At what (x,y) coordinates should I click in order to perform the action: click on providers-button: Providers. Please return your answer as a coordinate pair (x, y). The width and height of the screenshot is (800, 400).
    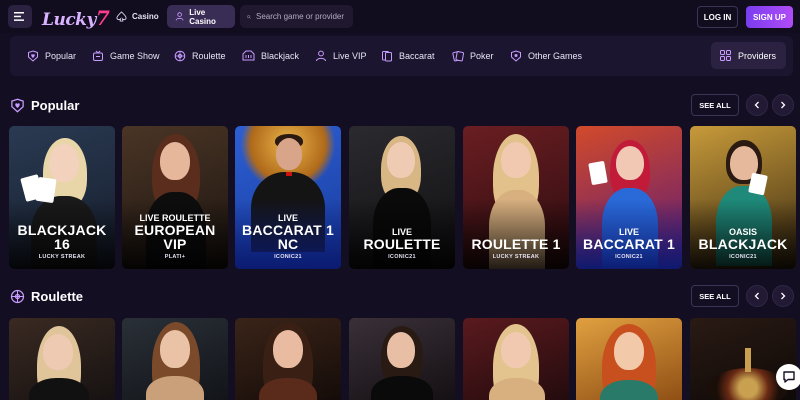
    Looking at the image, I should click on (748, 55).